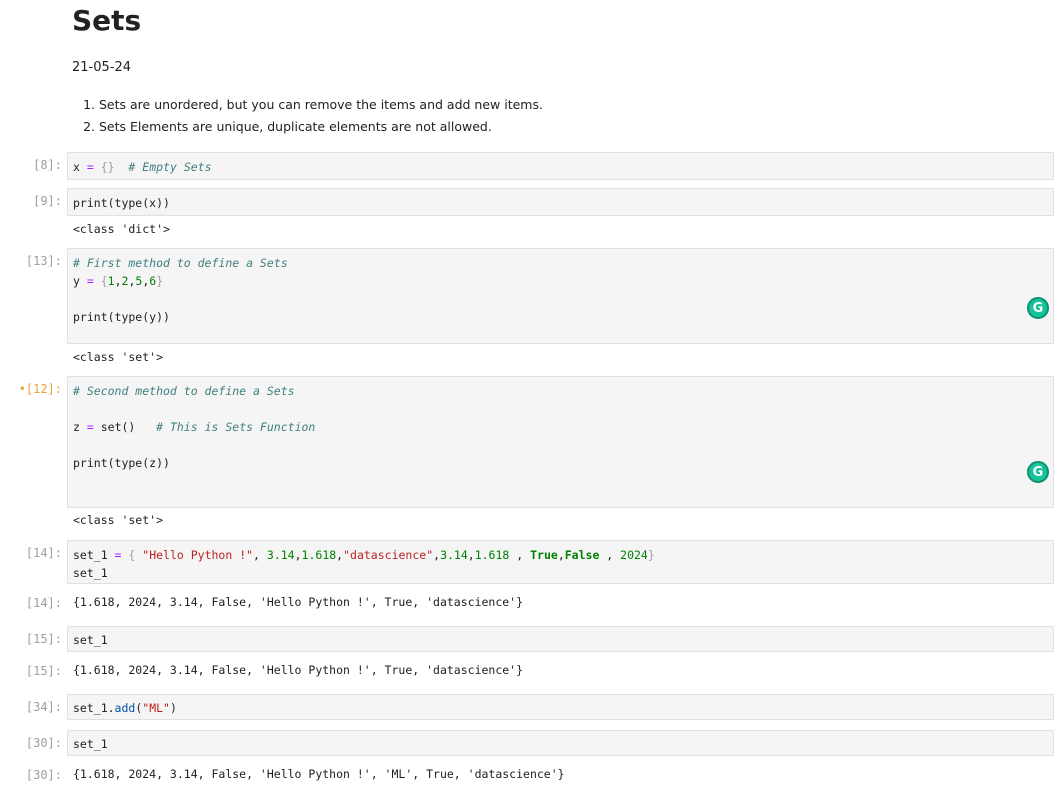 Image resolution: width=1059 pixels, height=789 pixels. I want to click on code-token: "Hello Python !", so click(198, 555).